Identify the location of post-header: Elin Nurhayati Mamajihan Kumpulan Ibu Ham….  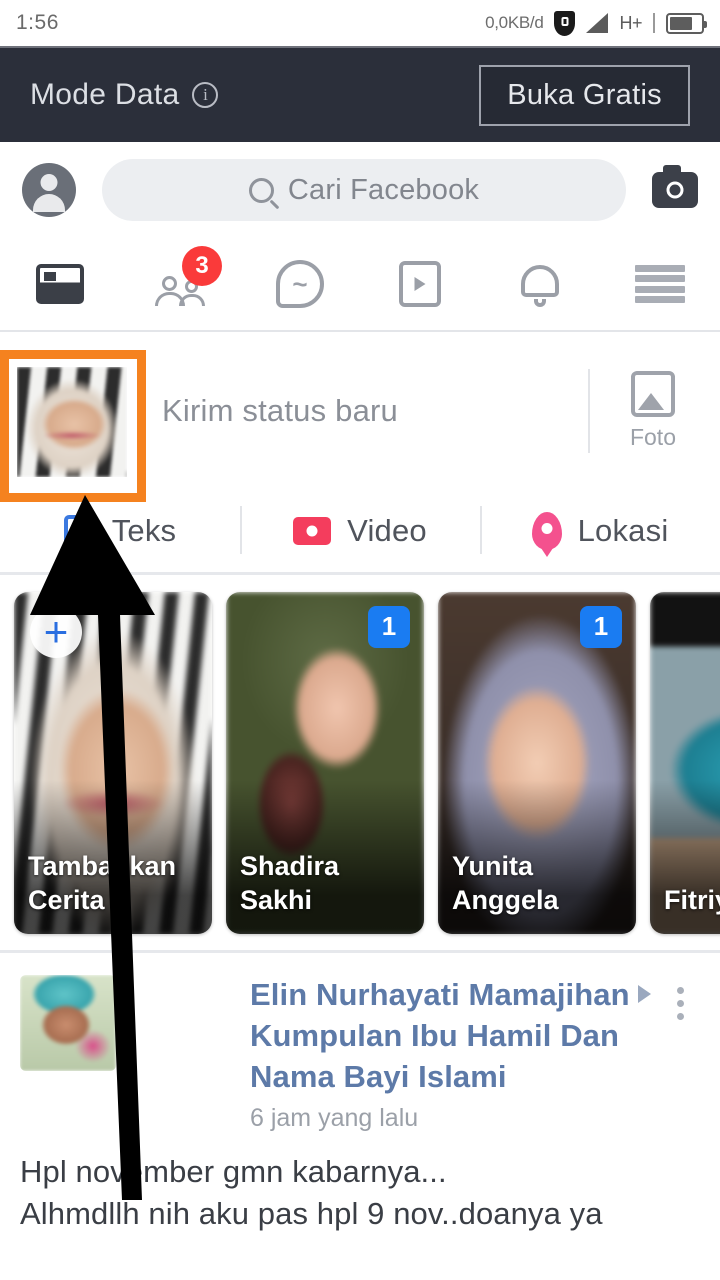
(360, 1054).